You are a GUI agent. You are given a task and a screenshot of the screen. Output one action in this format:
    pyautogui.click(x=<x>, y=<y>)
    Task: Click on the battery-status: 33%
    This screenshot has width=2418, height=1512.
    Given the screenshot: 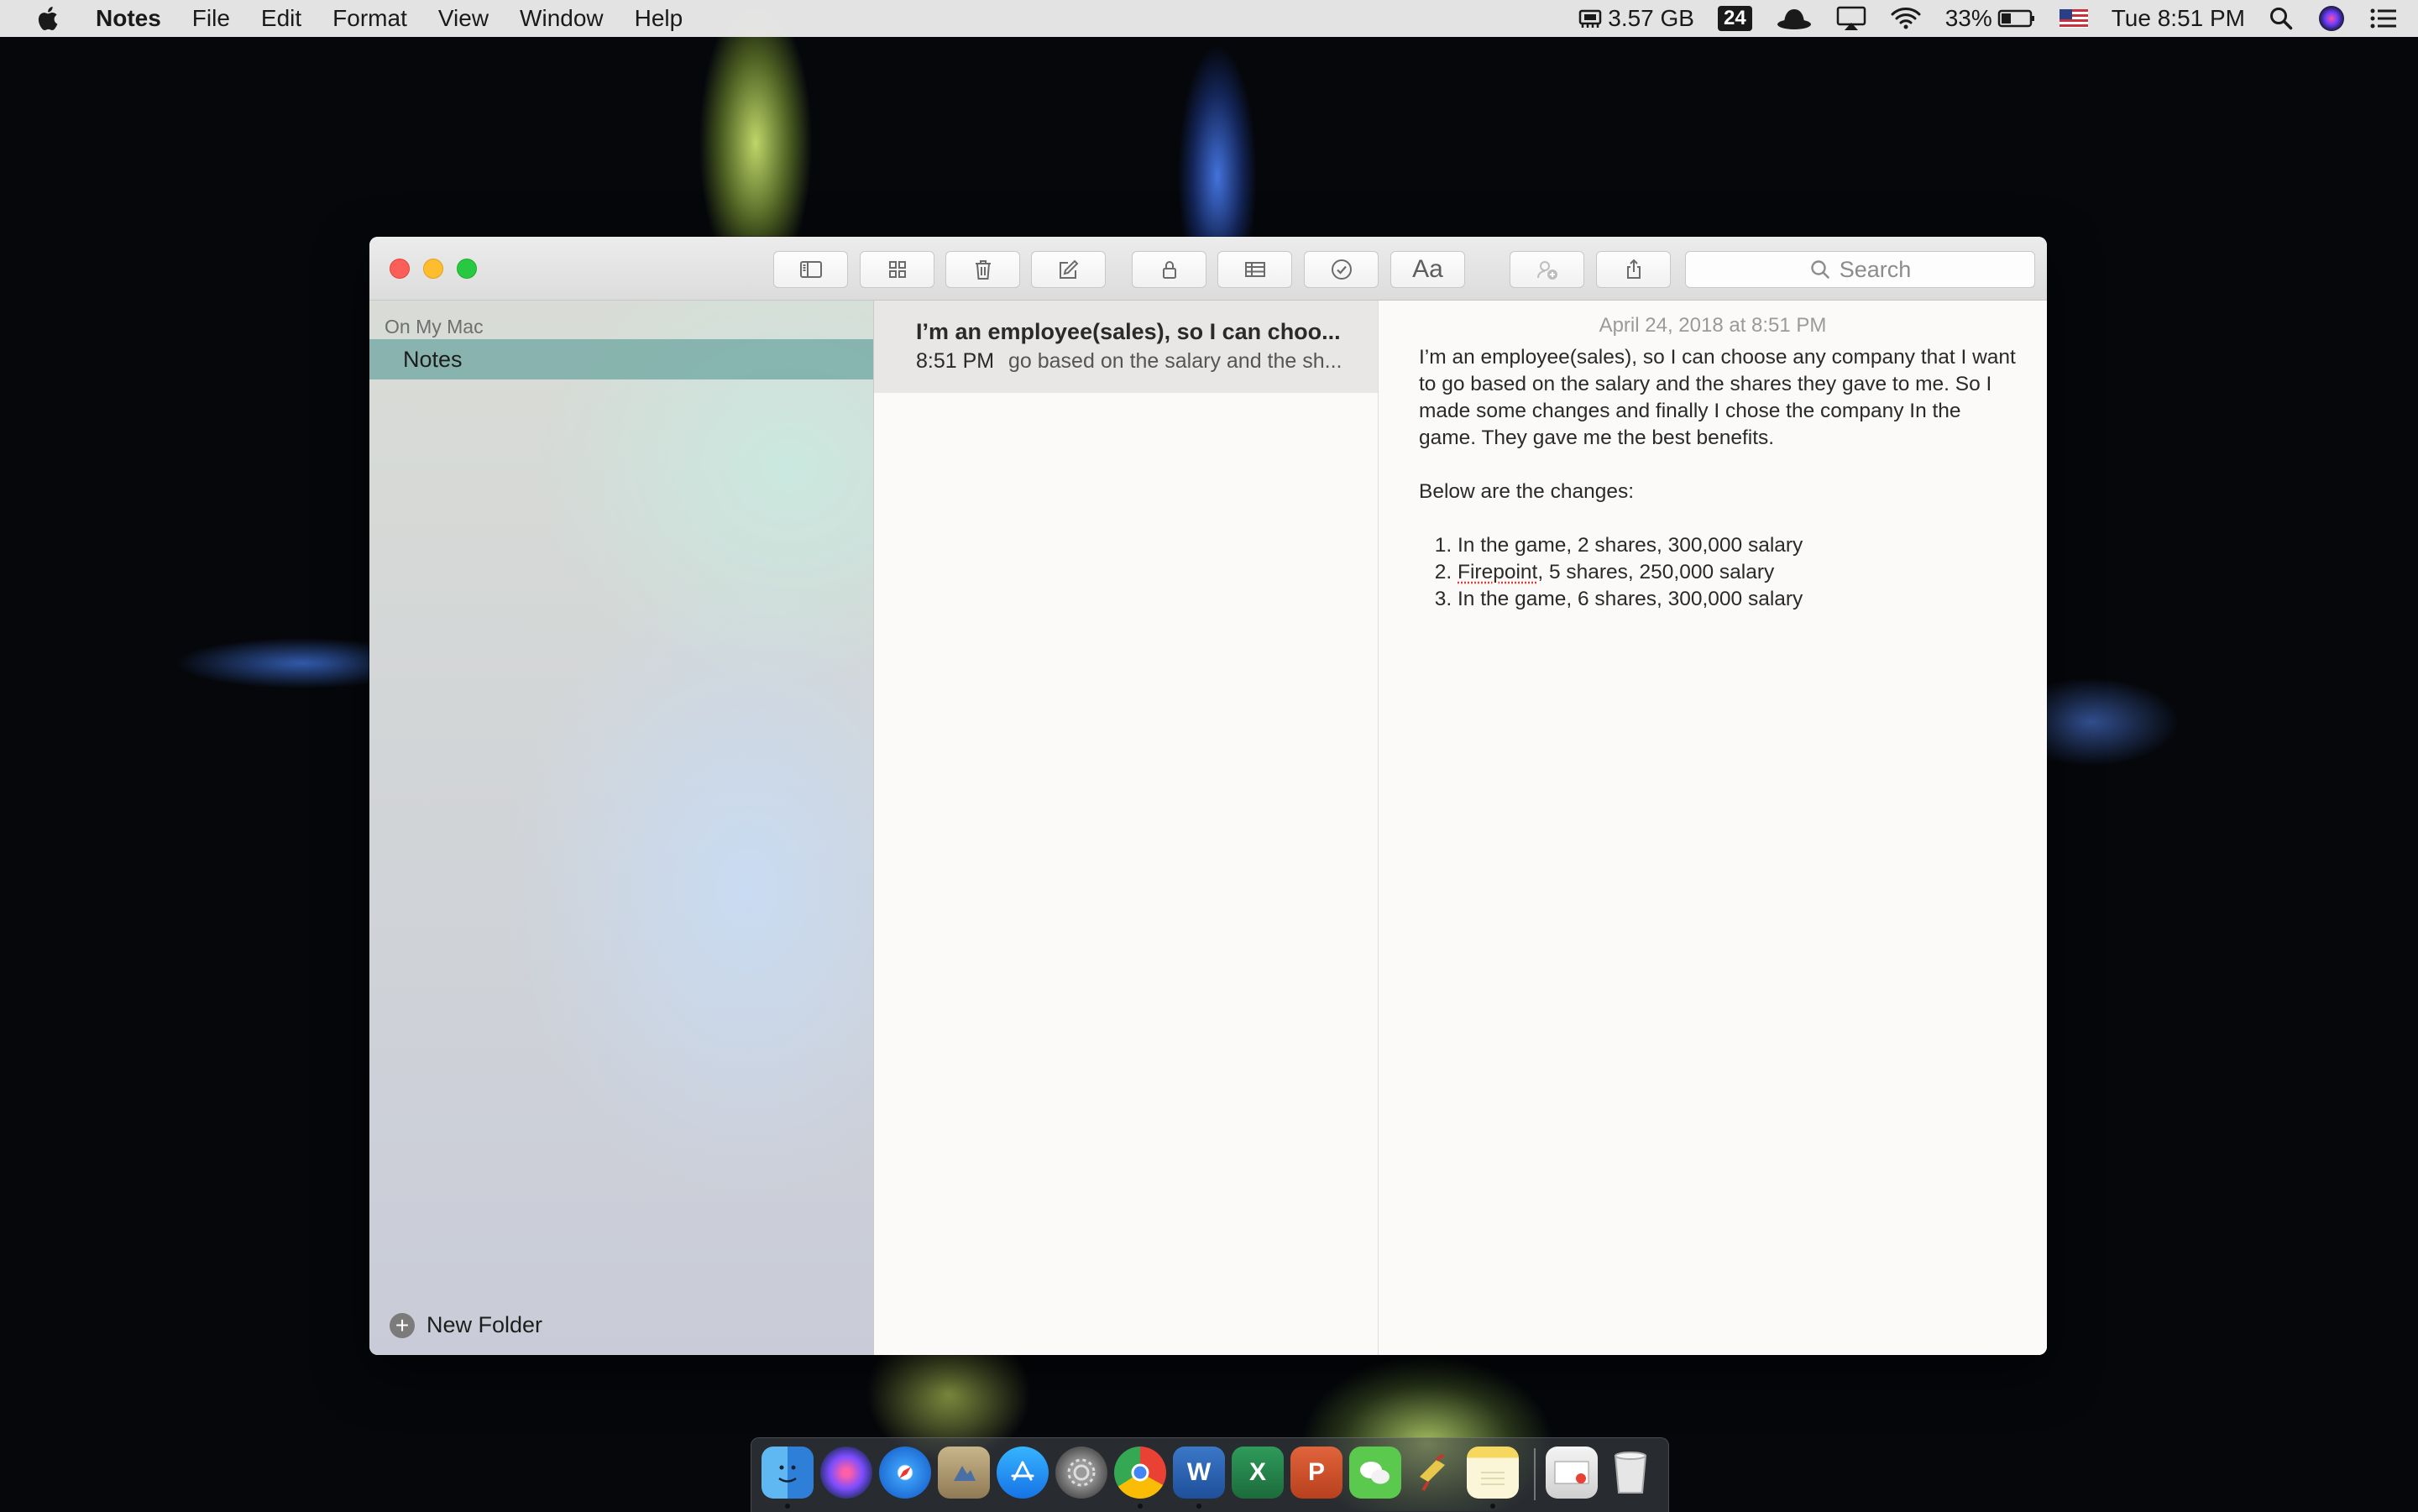 What is the action you would take?
    pyautogui.click(x=1990, y=18)
    